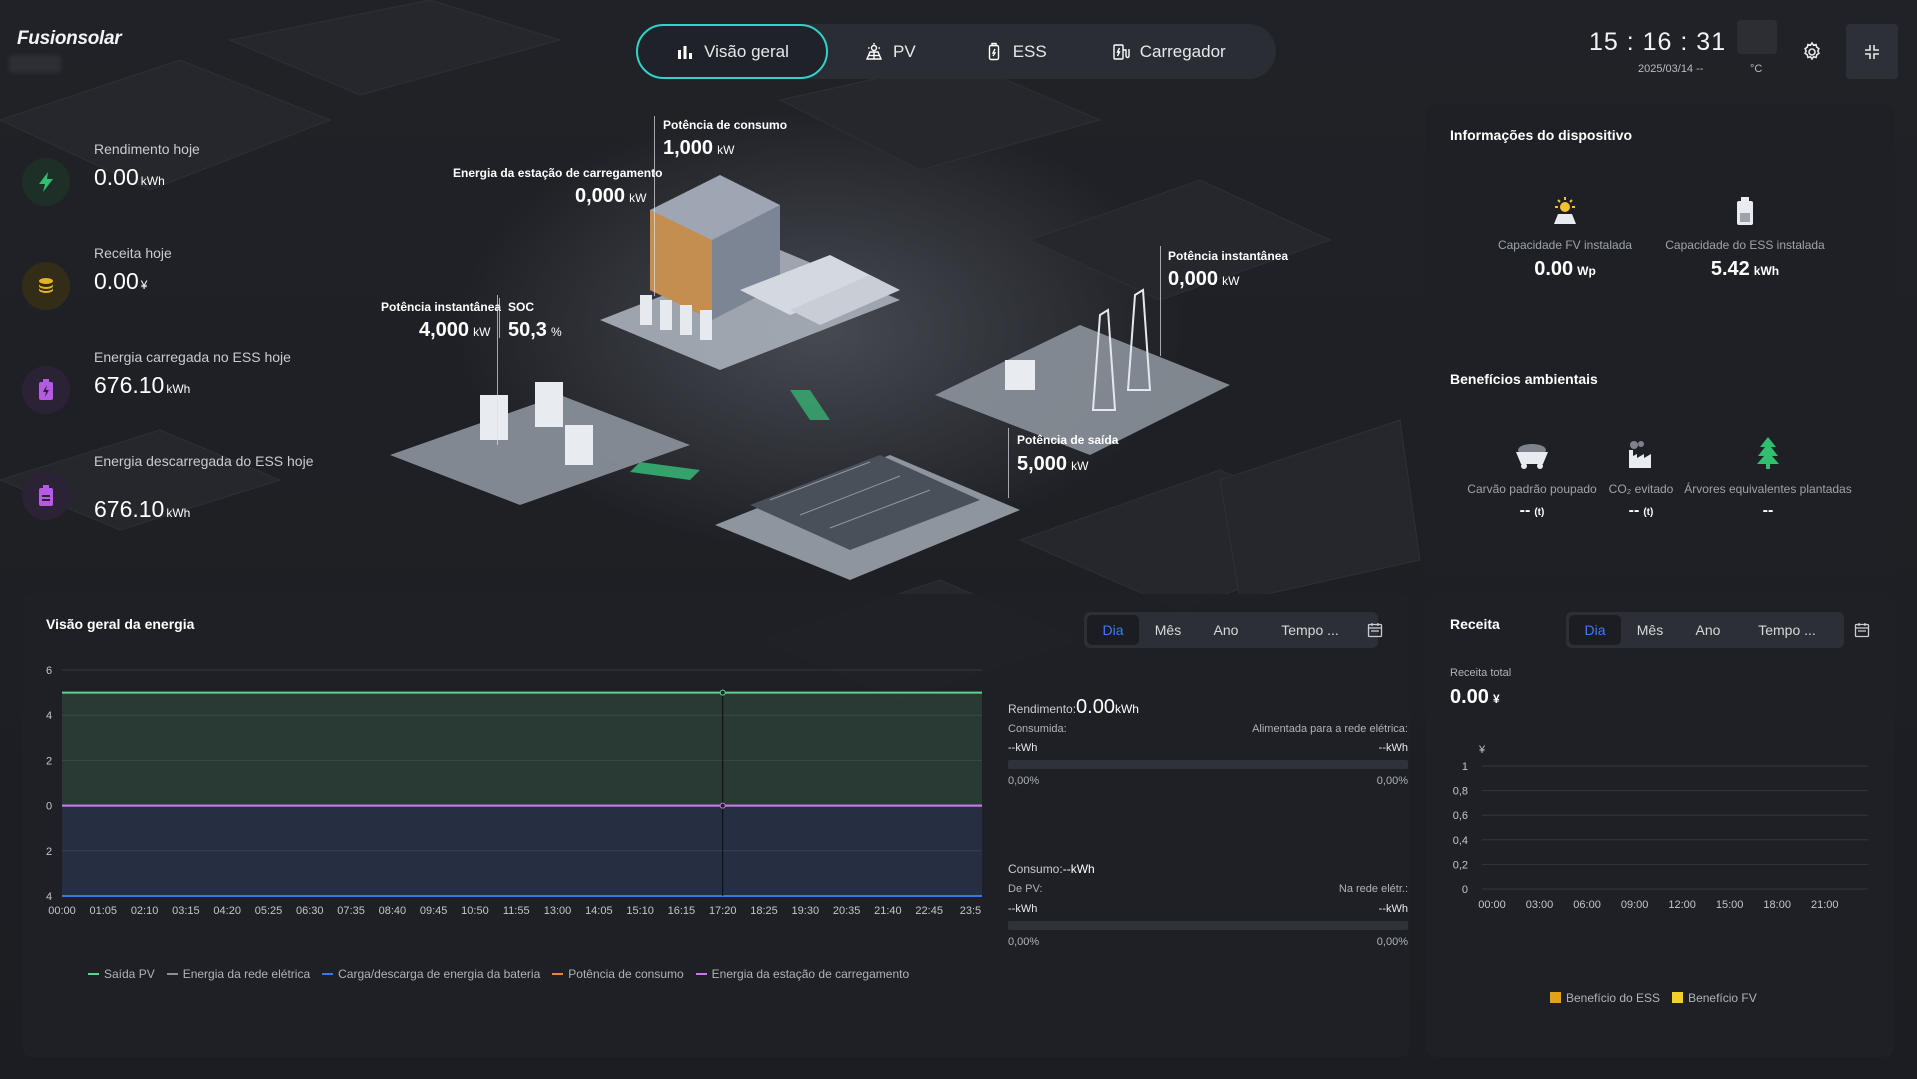 Image resolution: width=1917 pixels, height=1079 pixels. I want to click on battery-capacity-icon, so click(1745, 211).